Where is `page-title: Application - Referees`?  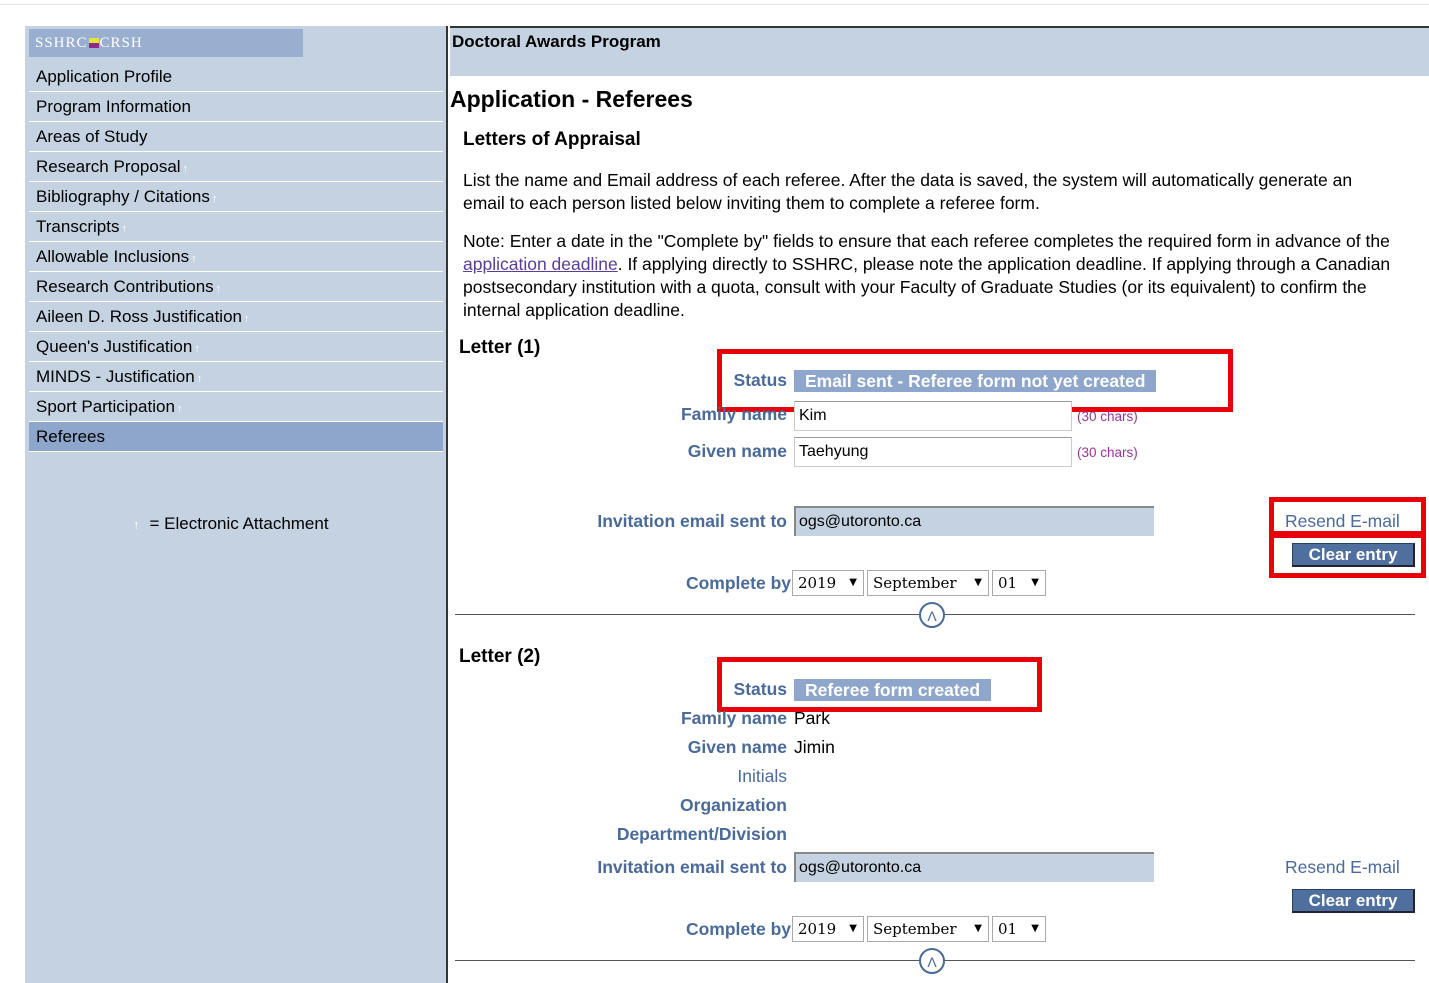 page-title: Application - Referees is located at coordinates (571, 99).